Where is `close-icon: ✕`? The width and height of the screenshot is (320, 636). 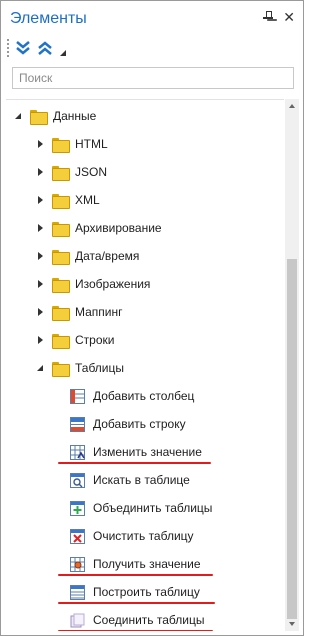 close-icon: ✕ is located at coordinates (289, 17).